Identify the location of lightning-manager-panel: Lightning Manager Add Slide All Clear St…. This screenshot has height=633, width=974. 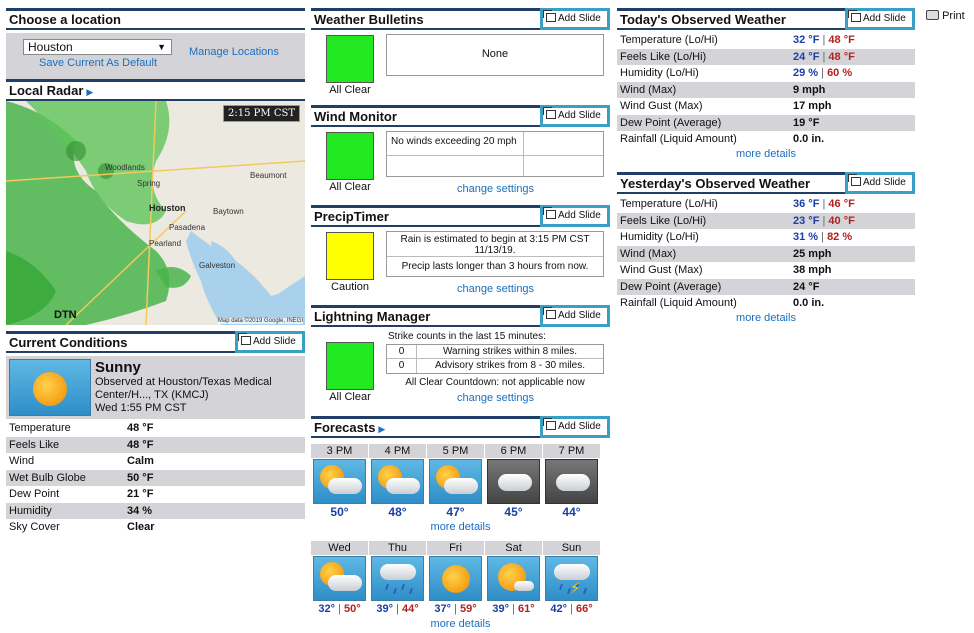
(460, 359).